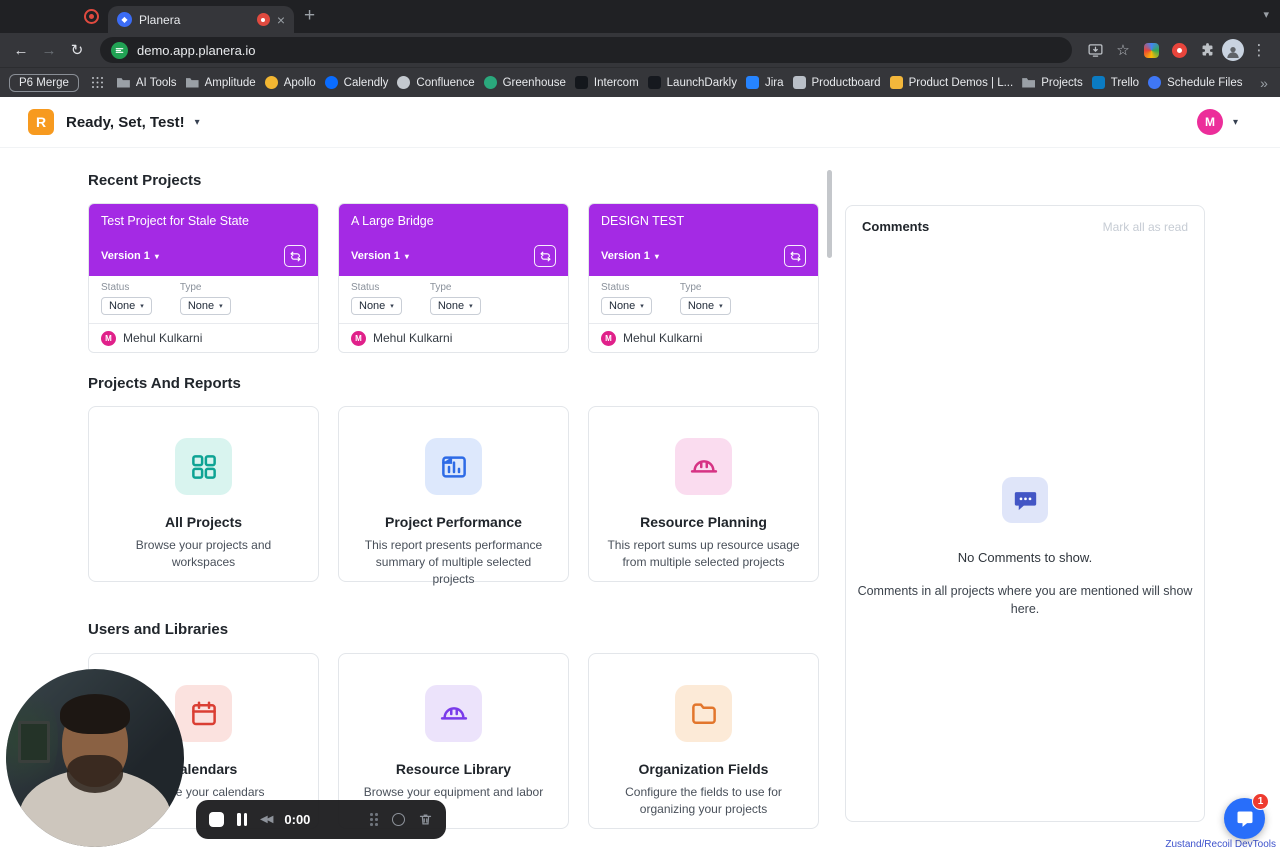  What do you see at coordinates (44, 82) in the screenshot?
I see `tab-group-chip: P6 Merge` at bounding box center [44, 82].